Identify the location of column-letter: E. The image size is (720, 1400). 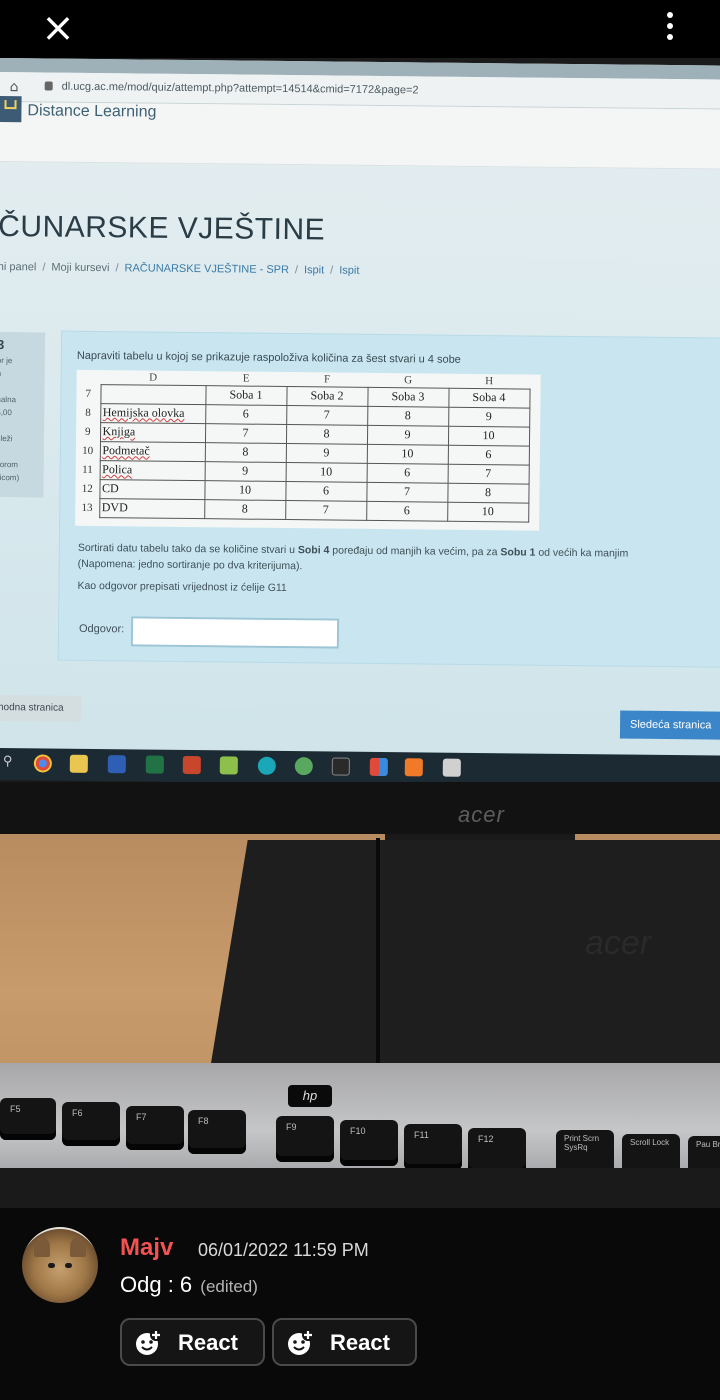
(246, 378).